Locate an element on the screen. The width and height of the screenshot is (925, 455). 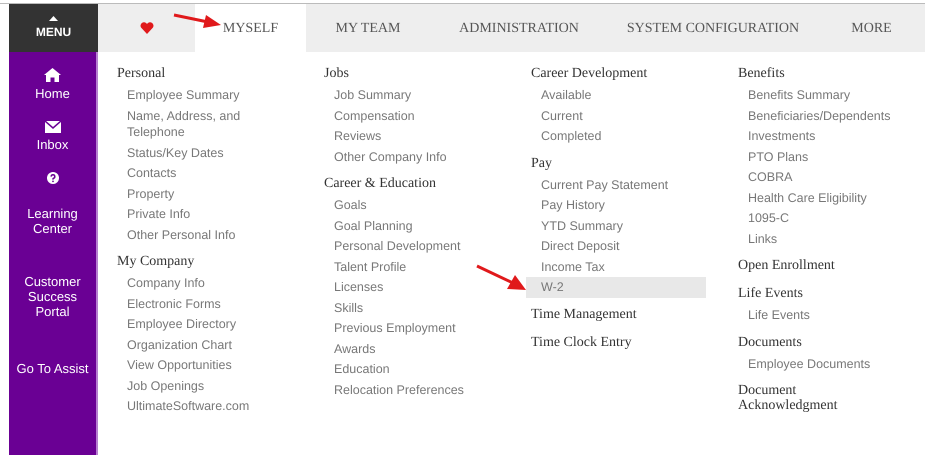
menu-link: Other Company Info is located at coordinates (409, 156).